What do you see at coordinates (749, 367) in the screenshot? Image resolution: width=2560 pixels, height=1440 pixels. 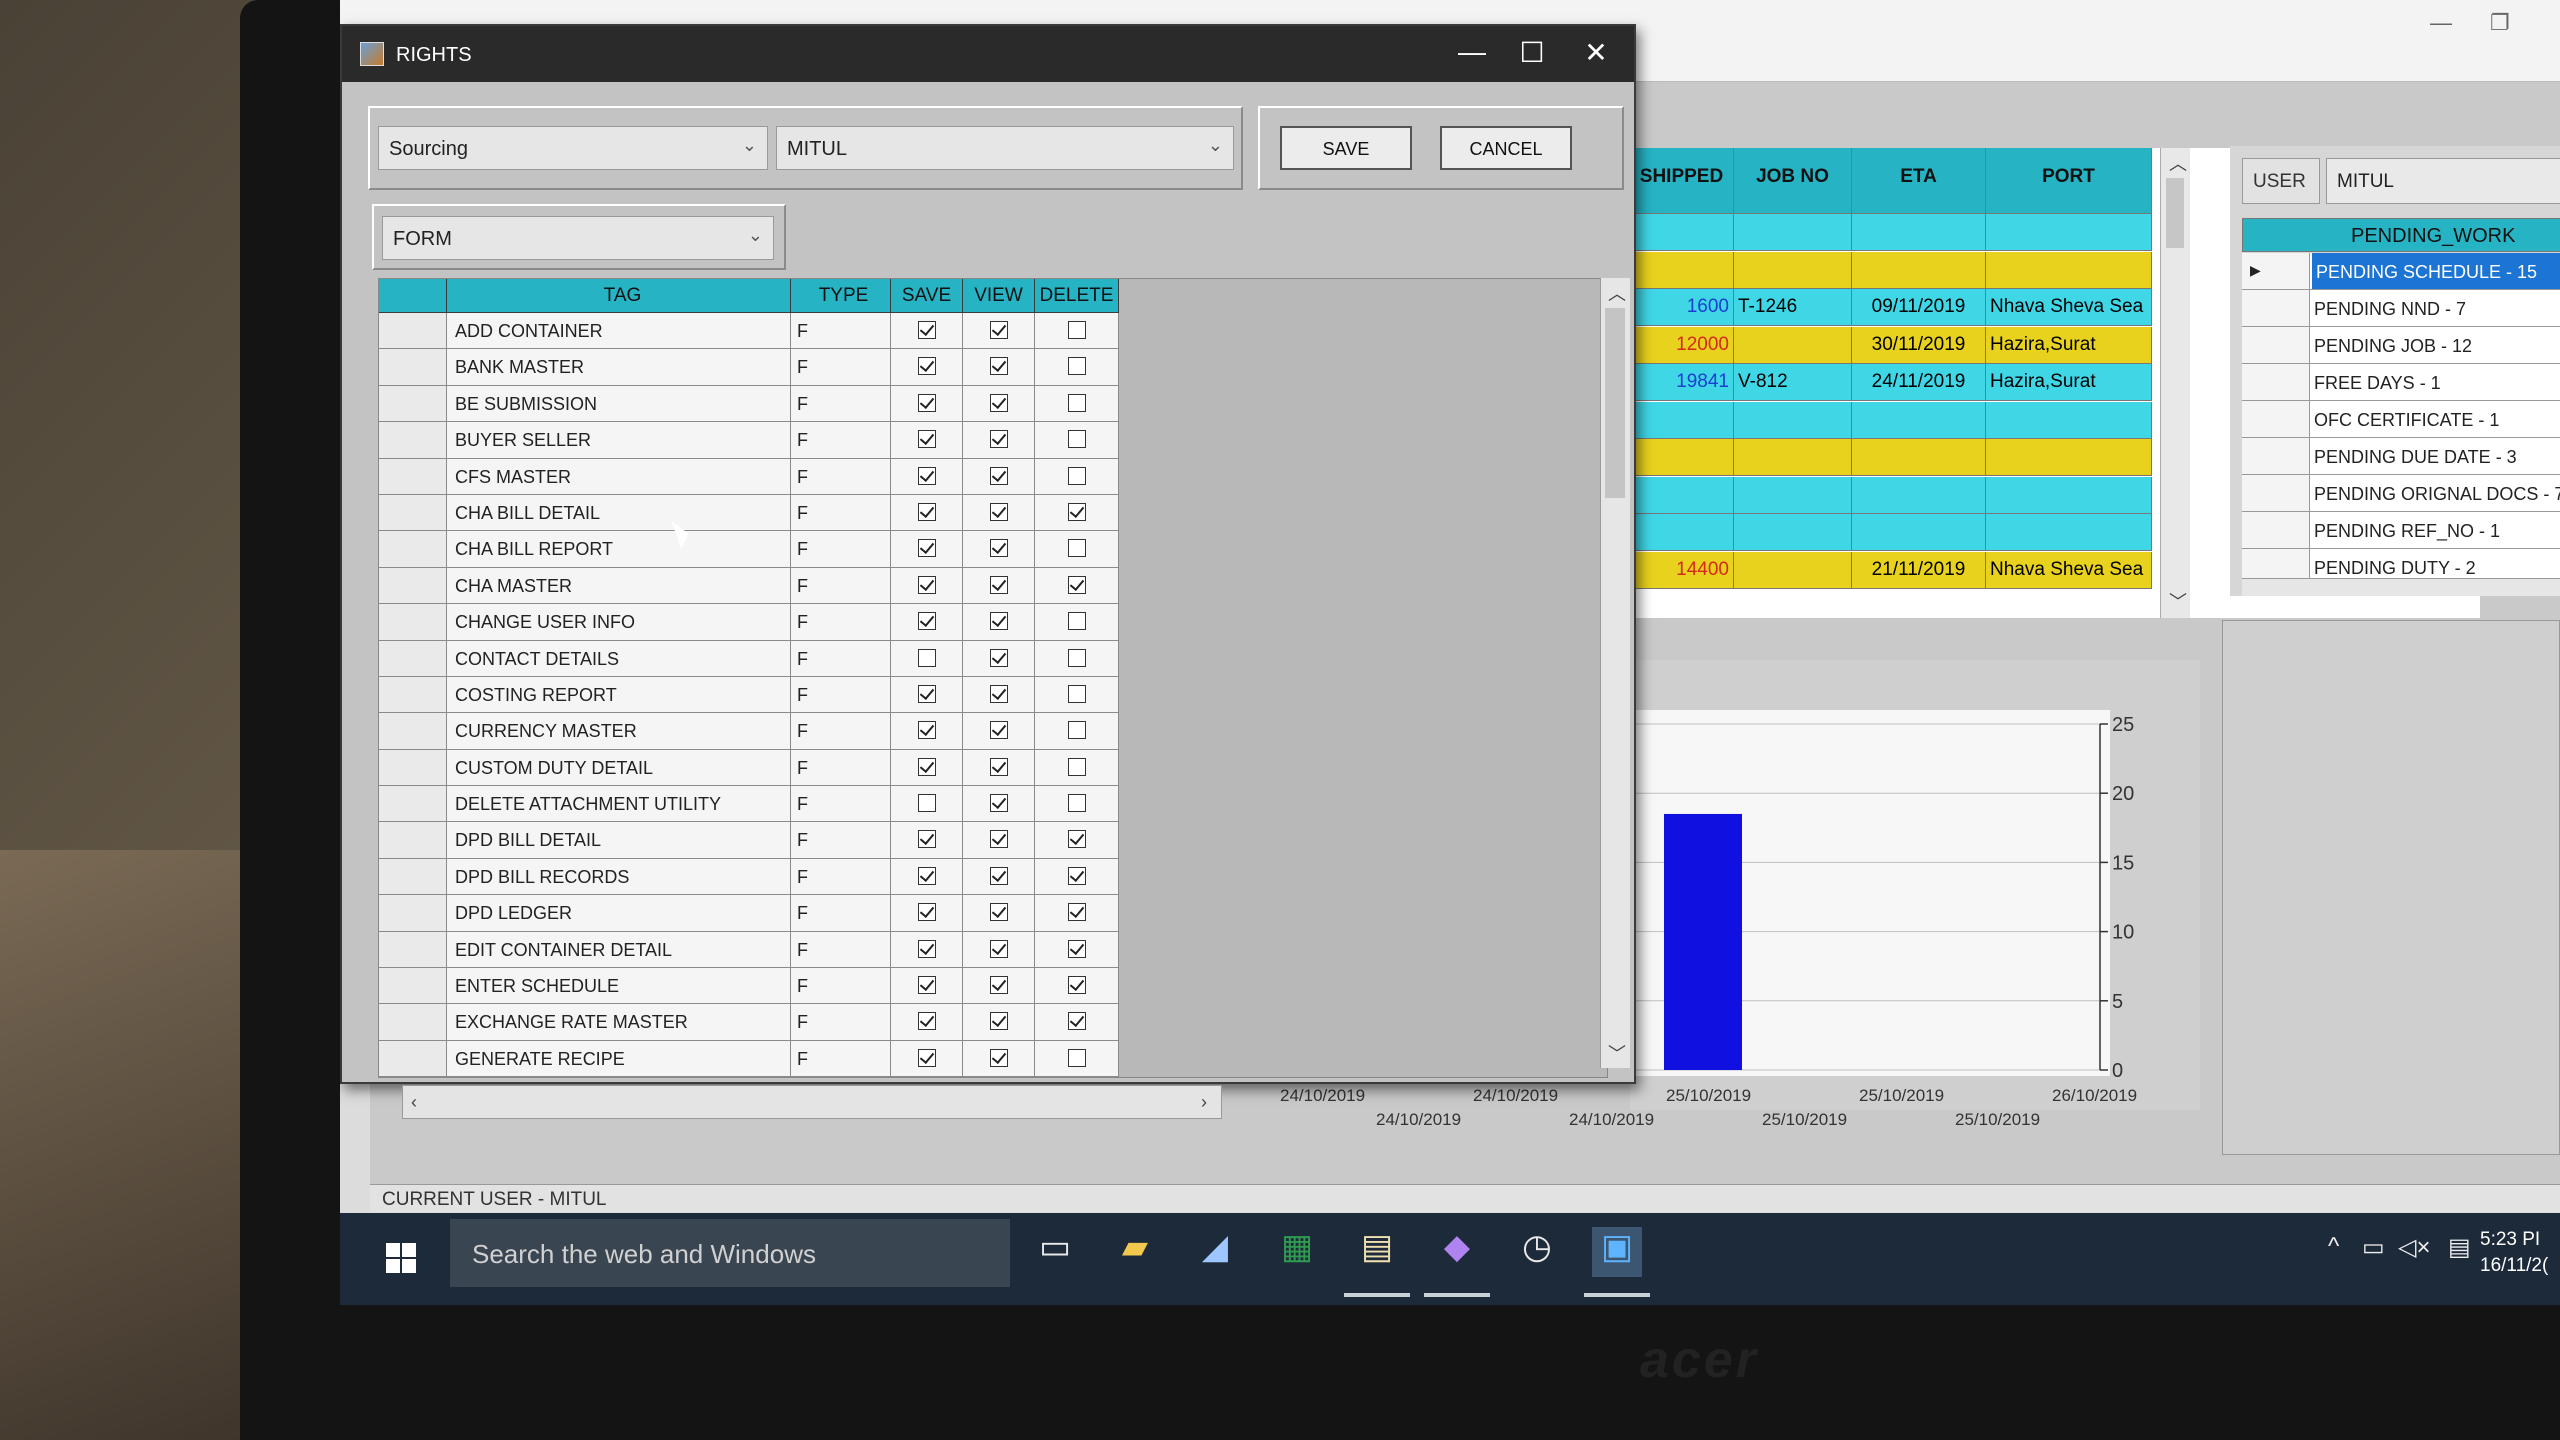 I see `table-row: BANK MASTER F` at bounding box center [749, 367].